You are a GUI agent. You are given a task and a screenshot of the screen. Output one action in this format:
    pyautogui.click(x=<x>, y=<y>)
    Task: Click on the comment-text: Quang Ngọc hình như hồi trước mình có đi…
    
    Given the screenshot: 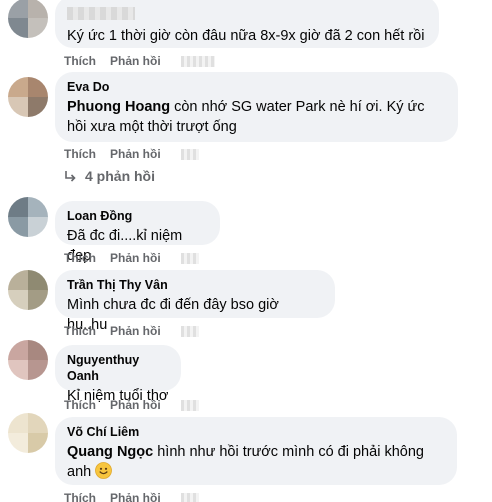 What is the action you would take?
    pyautogui.click(x=256, y=462)
    